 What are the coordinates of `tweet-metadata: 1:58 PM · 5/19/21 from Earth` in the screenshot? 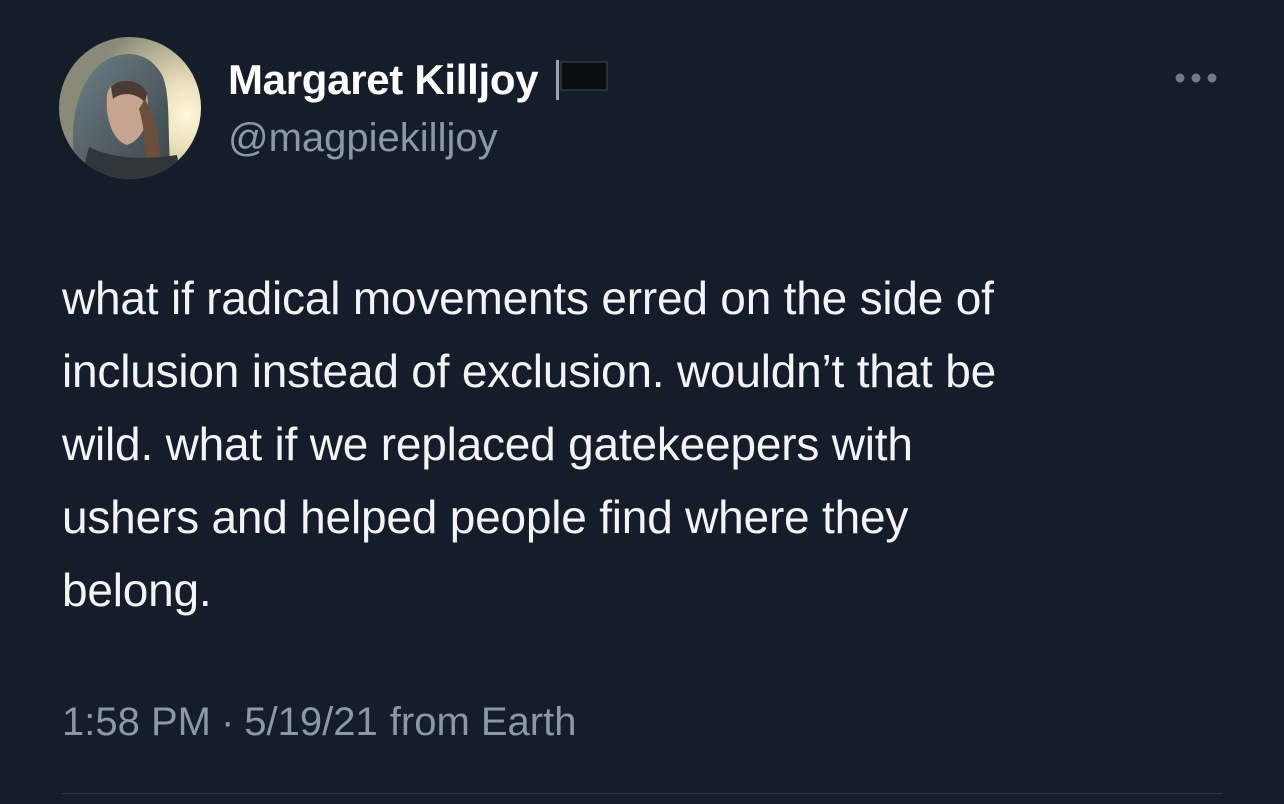 It's located at (319, 722).